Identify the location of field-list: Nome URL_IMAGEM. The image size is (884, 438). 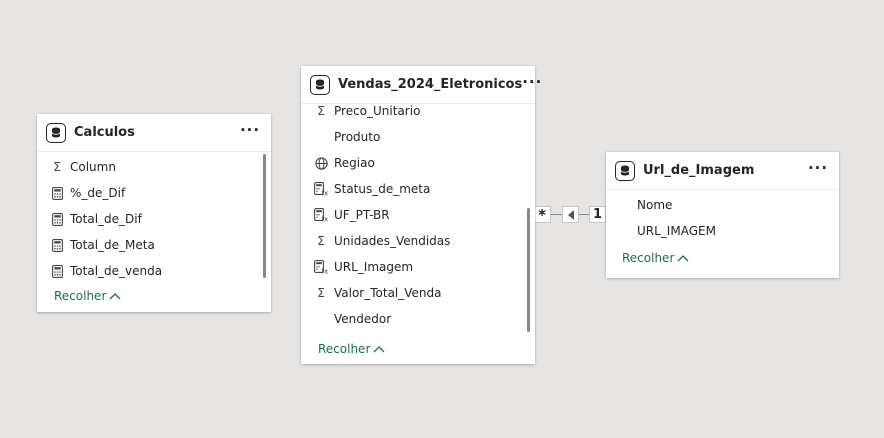
(722, 217).